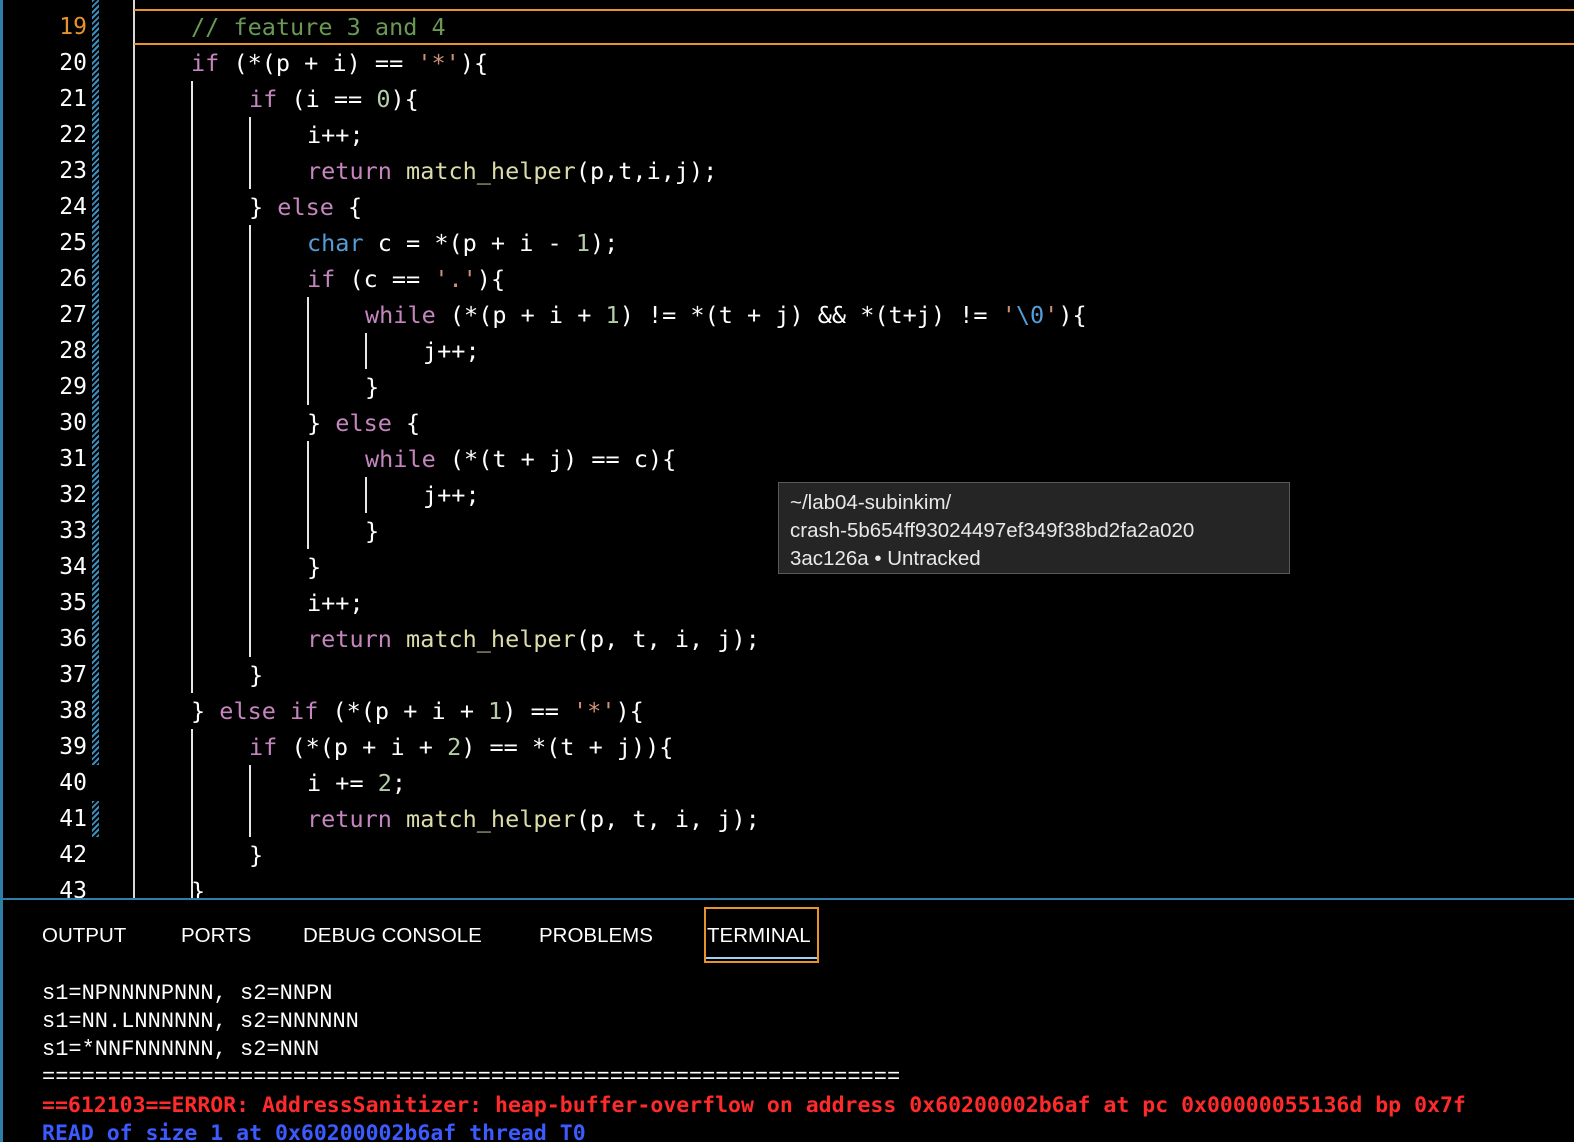 This screenshot has height=1142, width=1574. I want to click on line-number: 30, so click(54, 423).